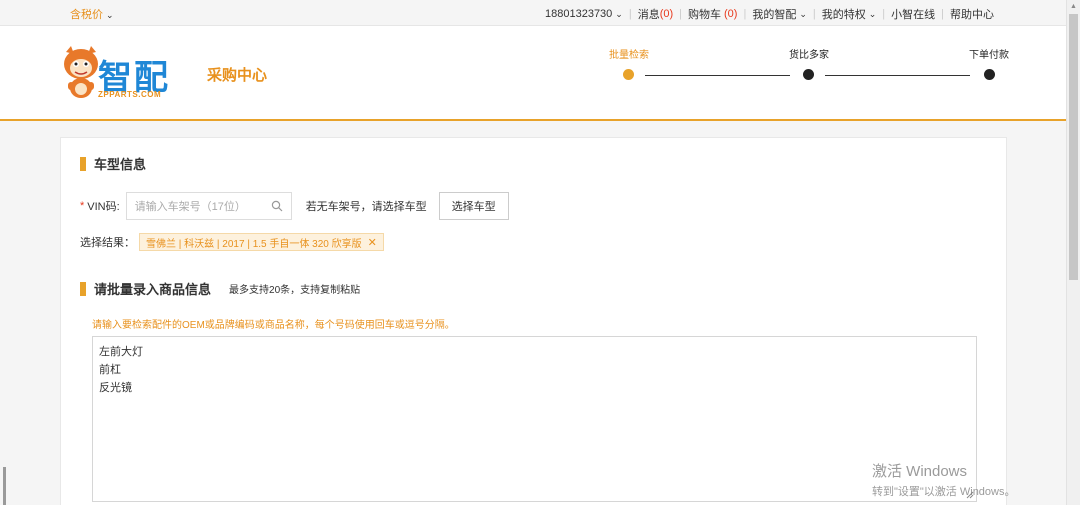 The image size is (1080, 505). Describe the element at coordinates (81, 72) in the screenshot. I see `mascot-icon` at that location.